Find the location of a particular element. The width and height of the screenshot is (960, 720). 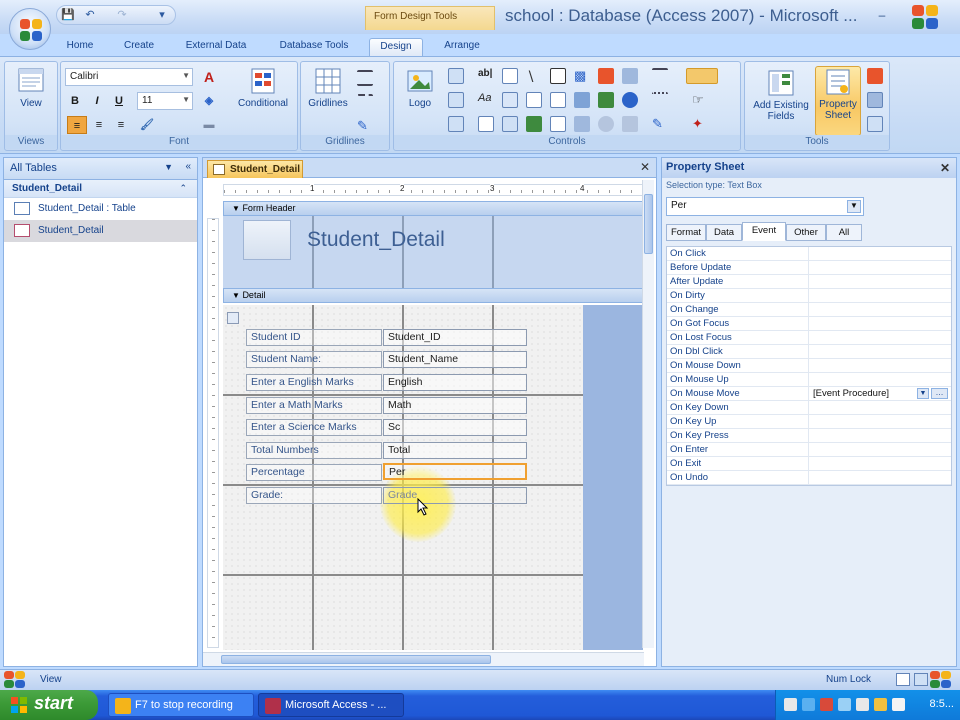

format-painter-button: 🖌 is located at coordinates (147, 125).